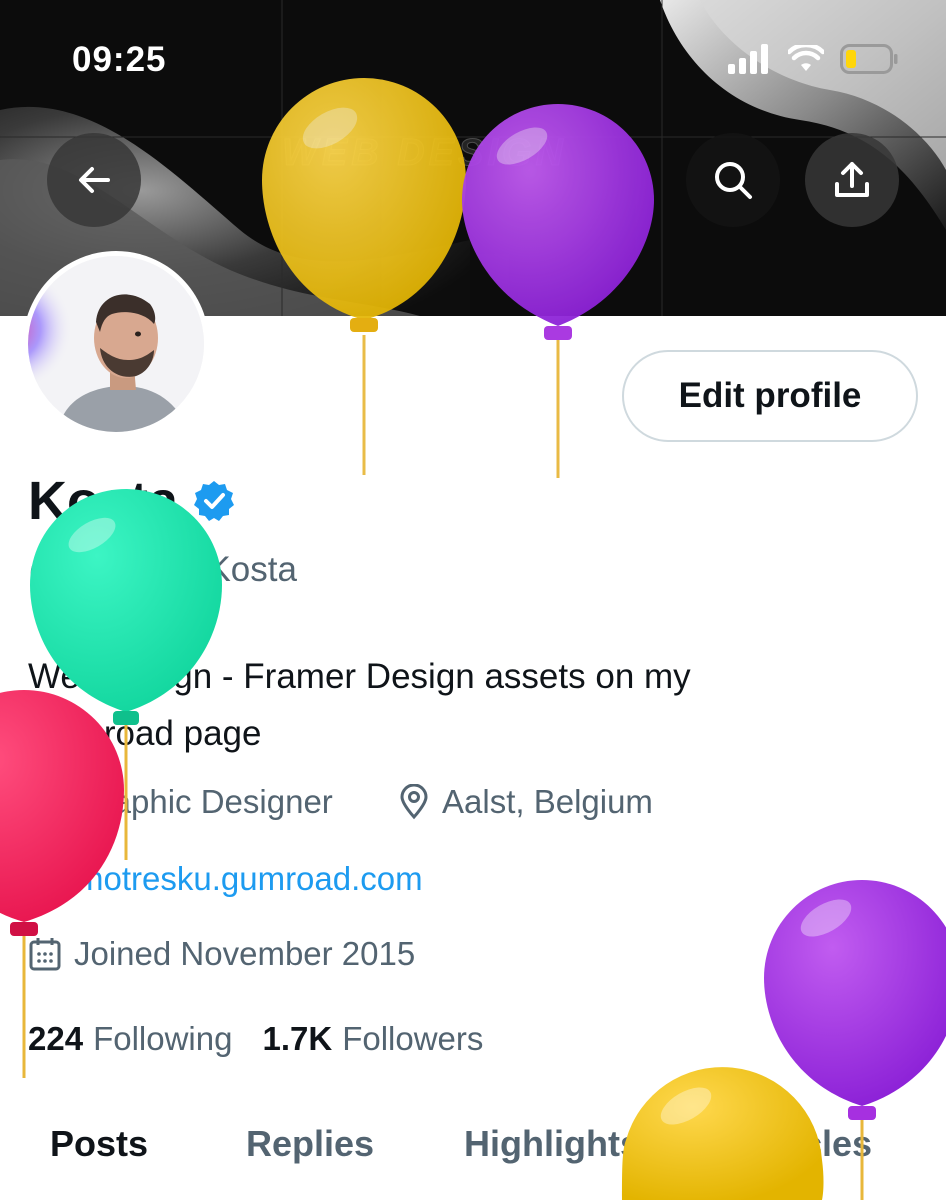 The image size is (946, 1200). Describe the element at coordinates (204, 801) in the screenshot. I see `profession-text: Graphic Designer` at that location.